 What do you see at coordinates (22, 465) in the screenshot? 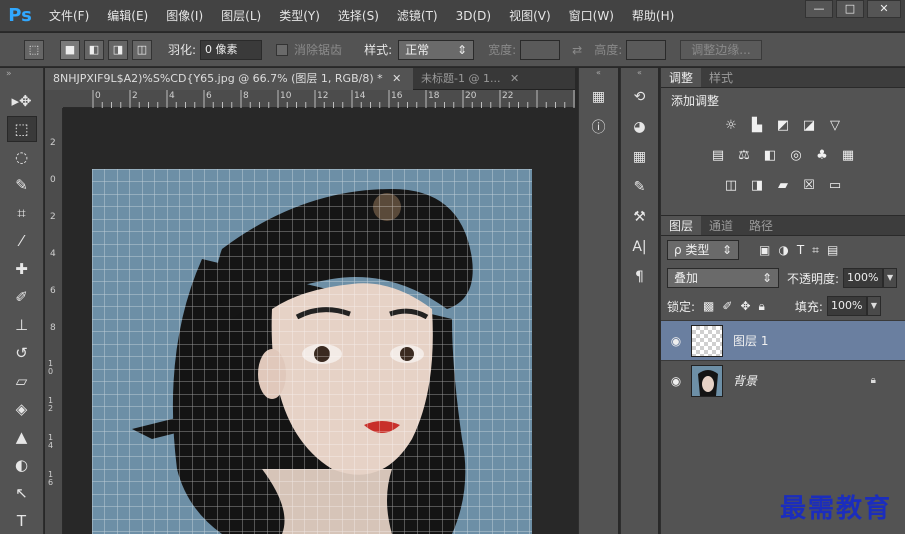
I see `dodge-tool-icon: ◐` at bounding box center [22, 465].